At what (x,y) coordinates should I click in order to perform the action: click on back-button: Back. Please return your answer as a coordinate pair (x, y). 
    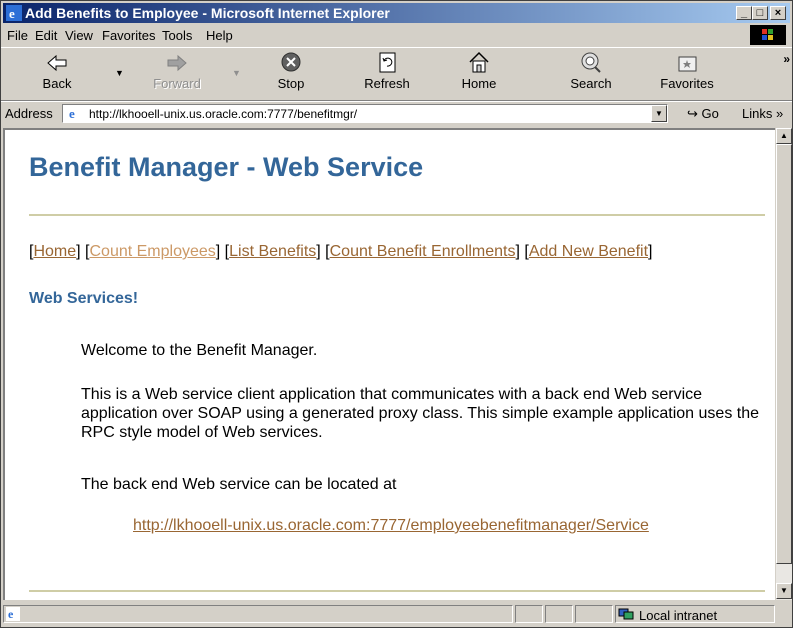
    Looking at the image, I should click on (57, 70).